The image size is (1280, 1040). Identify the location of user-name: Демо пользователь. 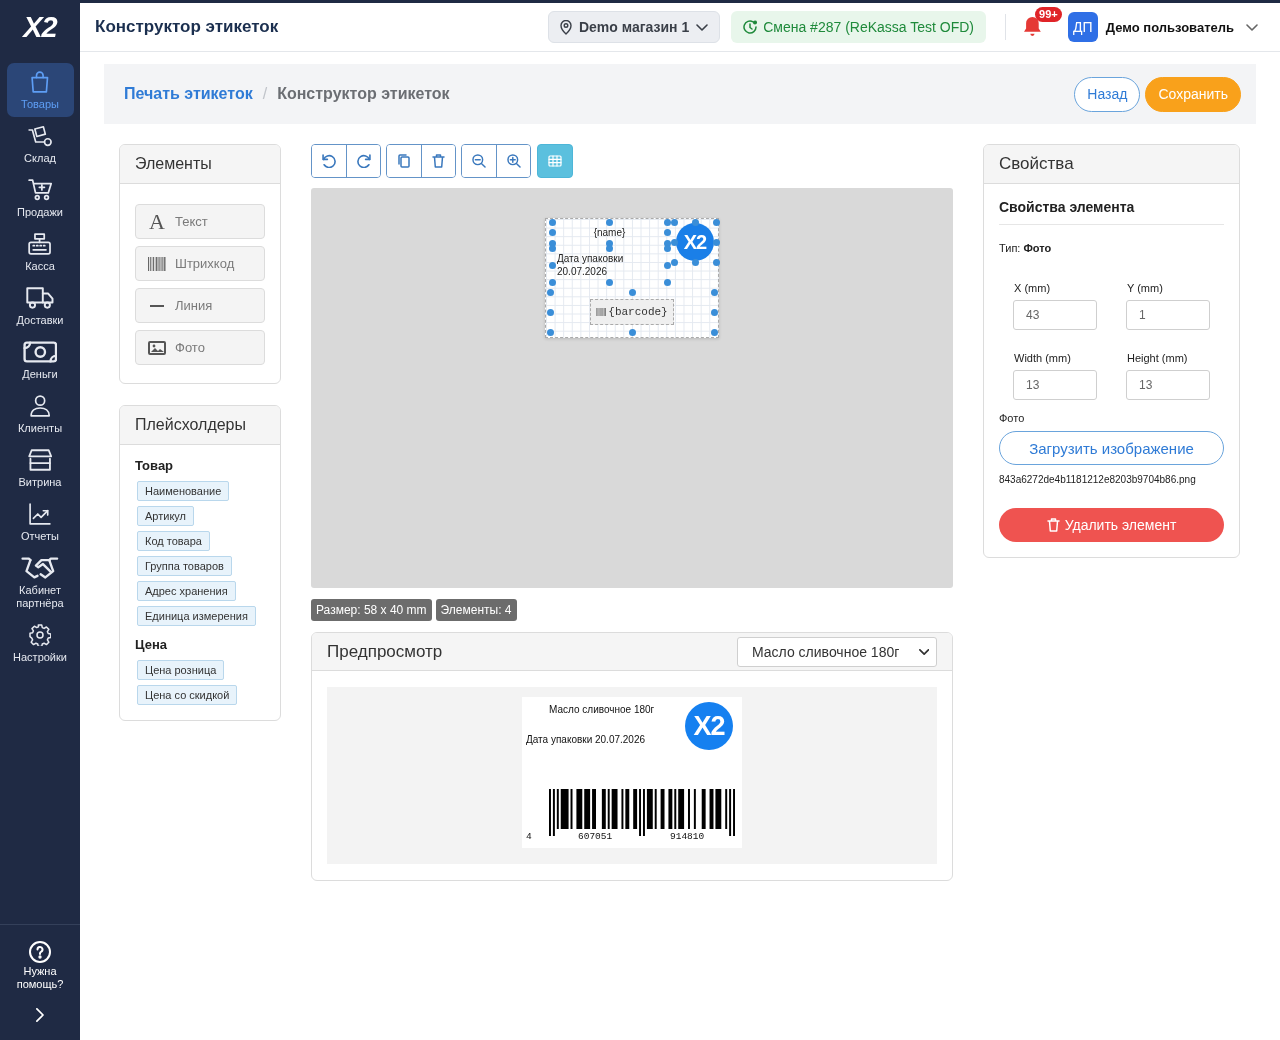
(1169, 27).